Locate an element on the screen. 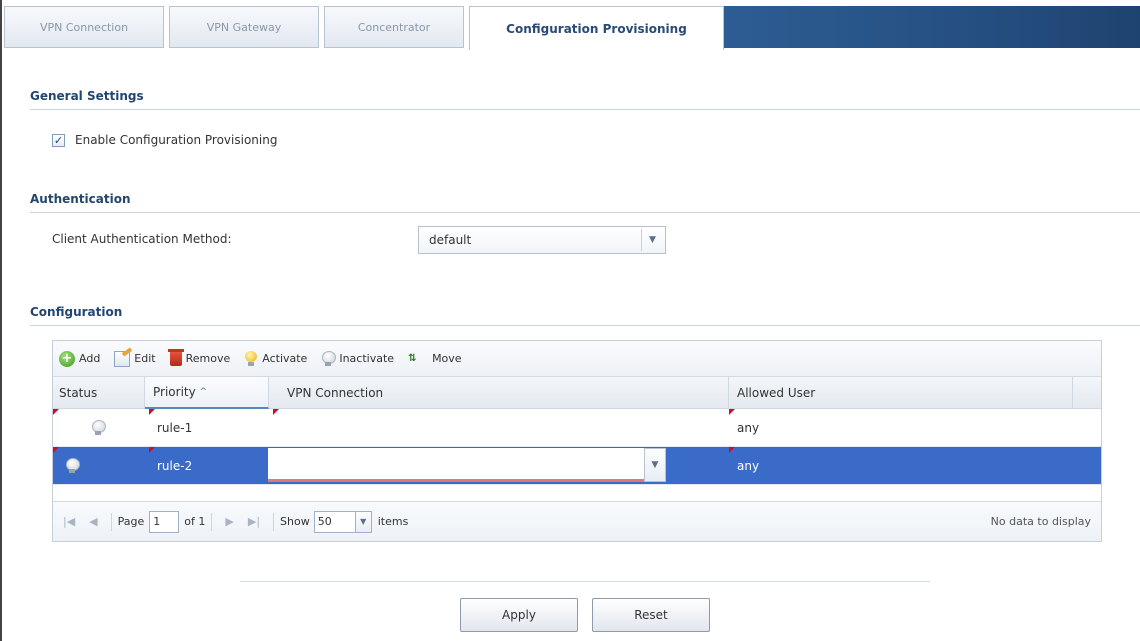 Image resolution: width=1140 pixels, height=641 pixels. activate-button: Activate is located at coordinates (276, 358).